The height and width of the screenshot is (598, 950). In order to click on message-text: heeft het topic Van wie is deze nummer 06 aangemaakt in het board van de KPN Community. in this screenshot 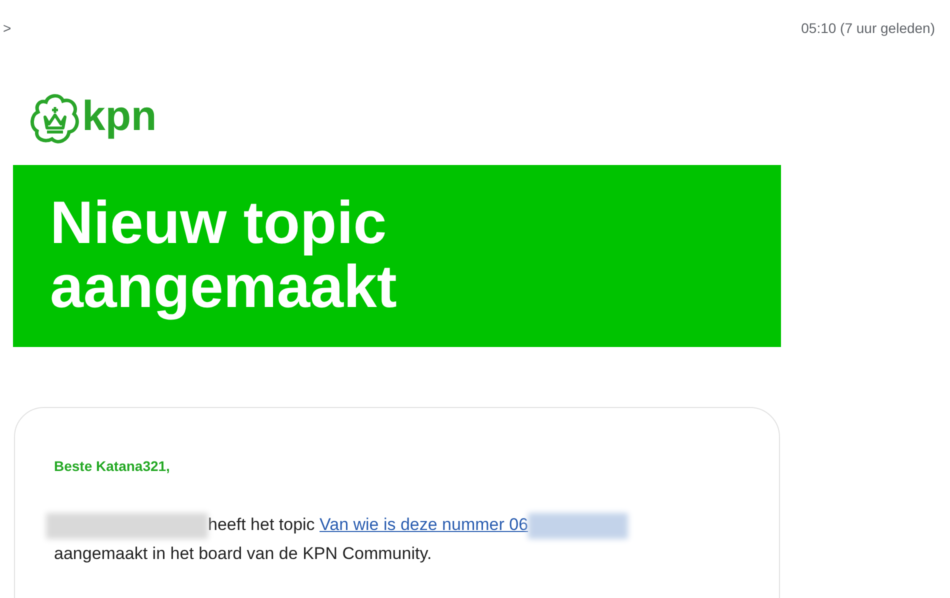, I will do `click(374, 539)`.